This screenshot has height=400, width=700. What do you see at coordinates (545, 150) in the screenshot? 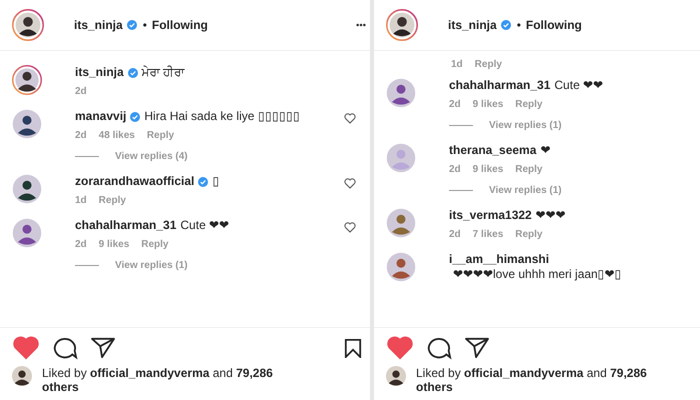
I see `comment-text: ❤` at bounding box center [545, 150].